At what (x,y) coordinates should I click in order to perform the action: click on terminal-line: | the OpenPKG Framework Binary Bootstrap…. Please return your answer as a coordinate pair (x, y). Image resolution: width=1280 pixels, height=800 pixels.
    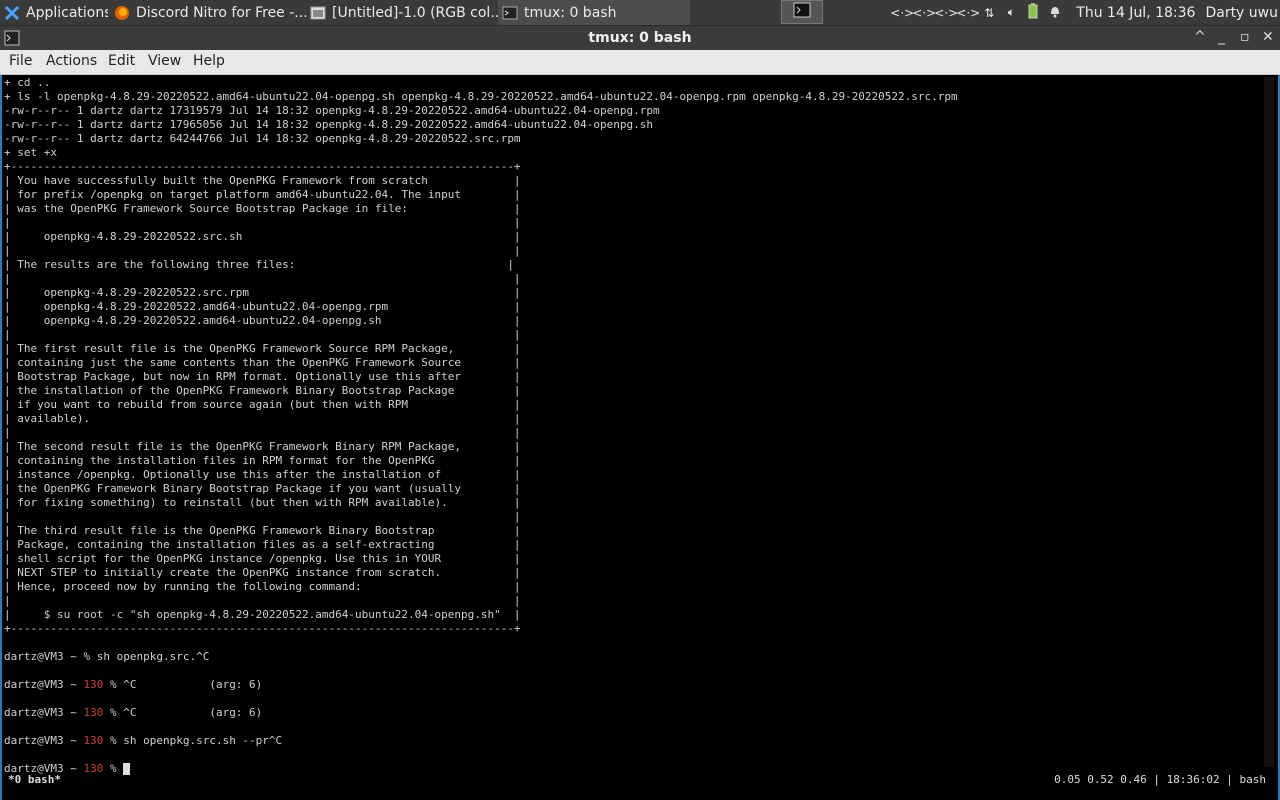
    Looking at the image, I should click on (262, 488).